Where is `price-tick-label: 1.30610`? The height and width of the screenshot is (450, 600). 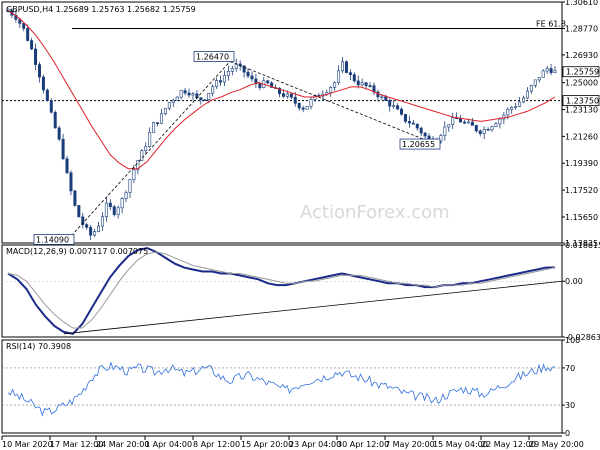 price-tick-label: 1.30610 is located at coordinates (581, 3).